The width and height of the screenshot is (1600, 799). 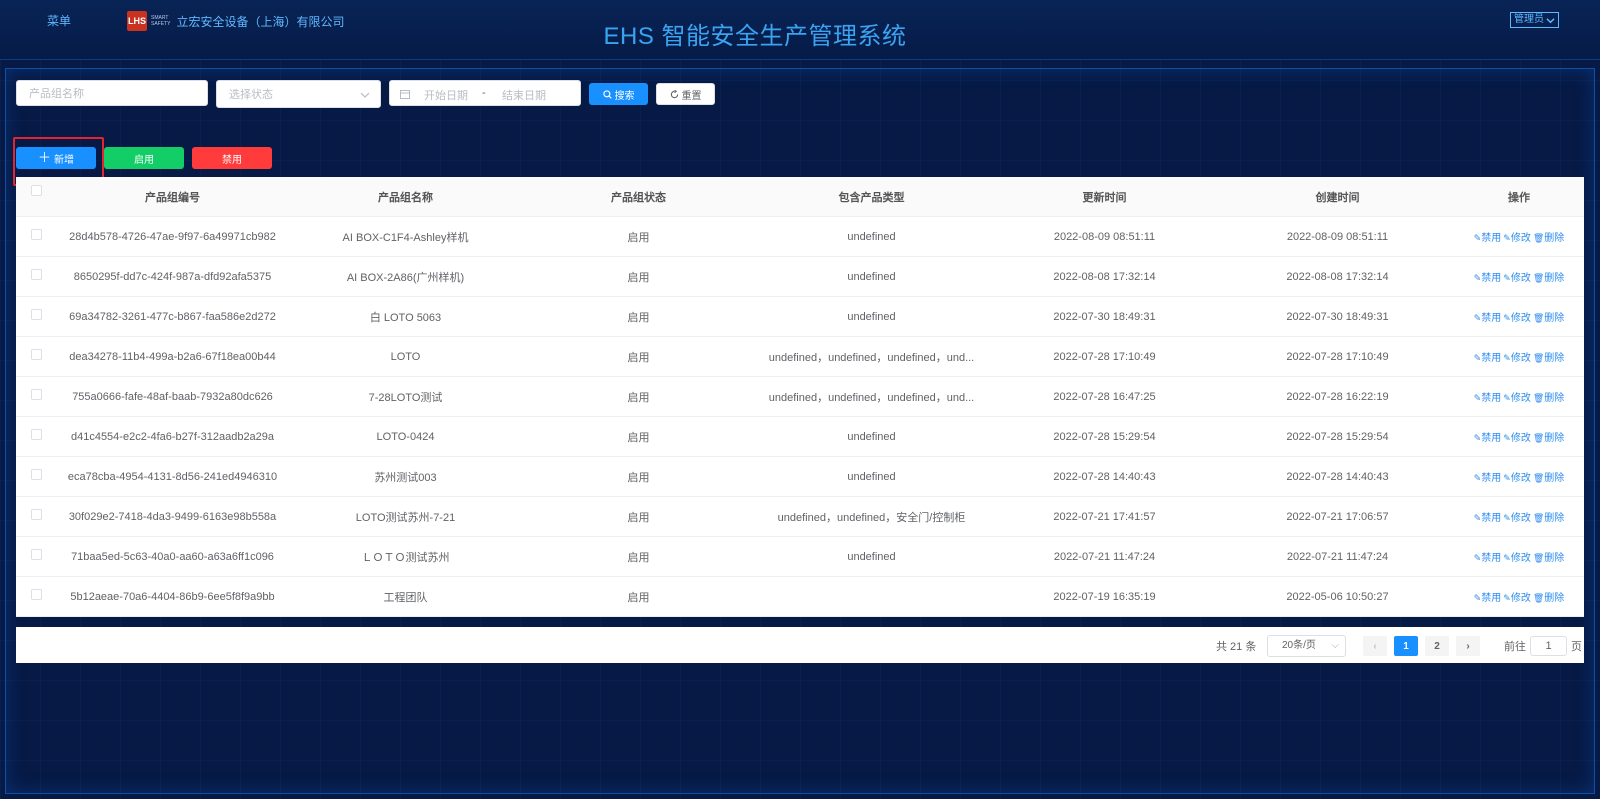 I want to click on disable-action-label: 禁用, so click(x=1491, y=518).